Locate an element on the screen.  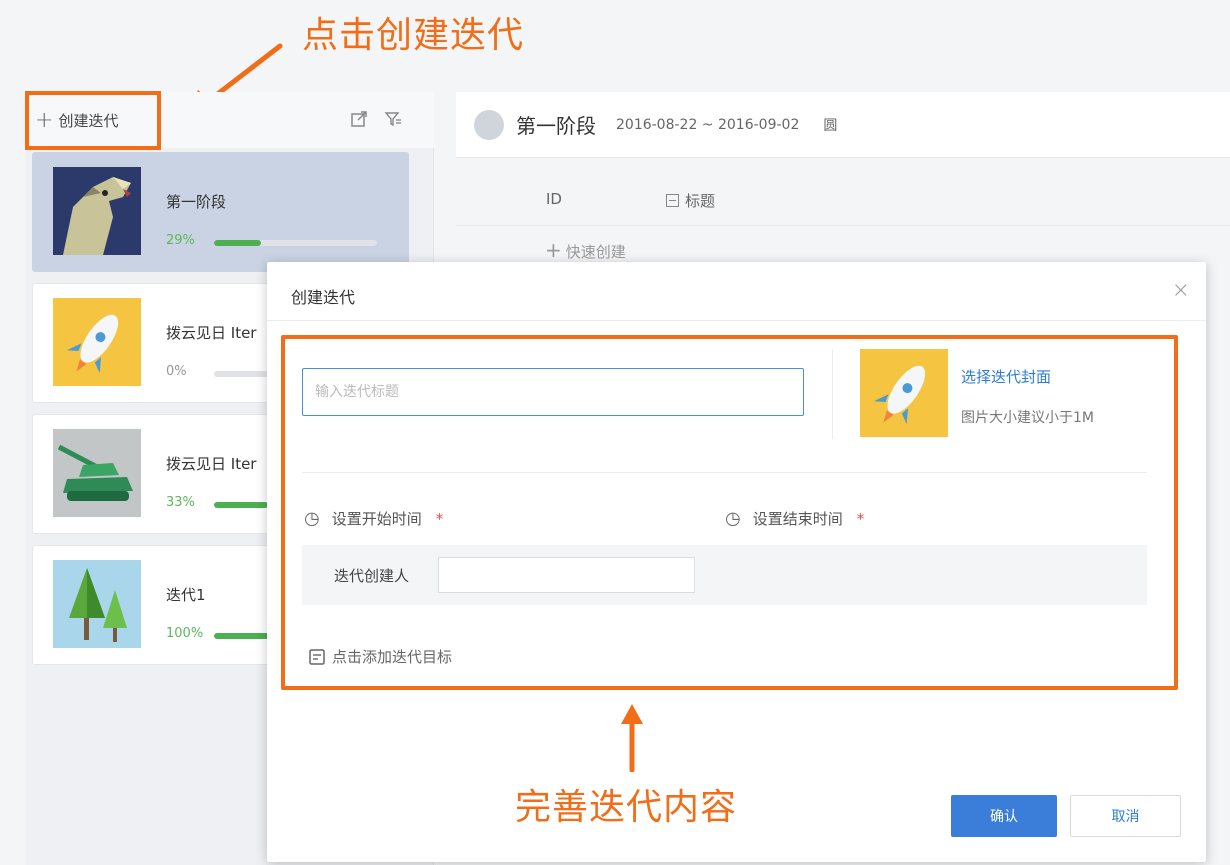
iteration-card: 第一阶段 29% is located at coordinates (220, 212).